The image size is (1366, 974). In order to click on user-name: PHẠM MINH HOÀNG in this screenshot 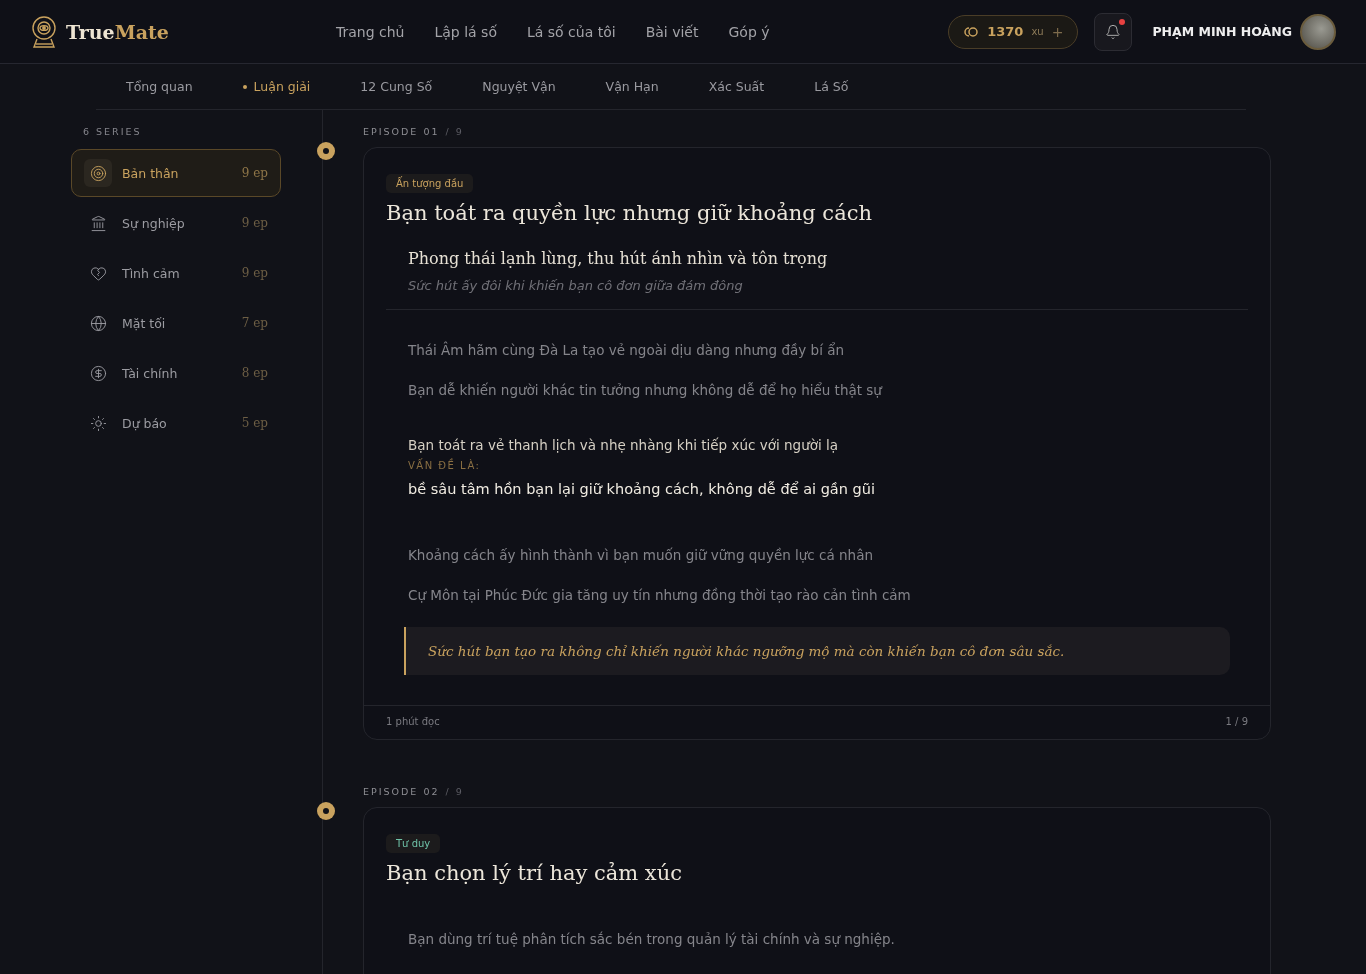, I will do `click(1222, 31)`.